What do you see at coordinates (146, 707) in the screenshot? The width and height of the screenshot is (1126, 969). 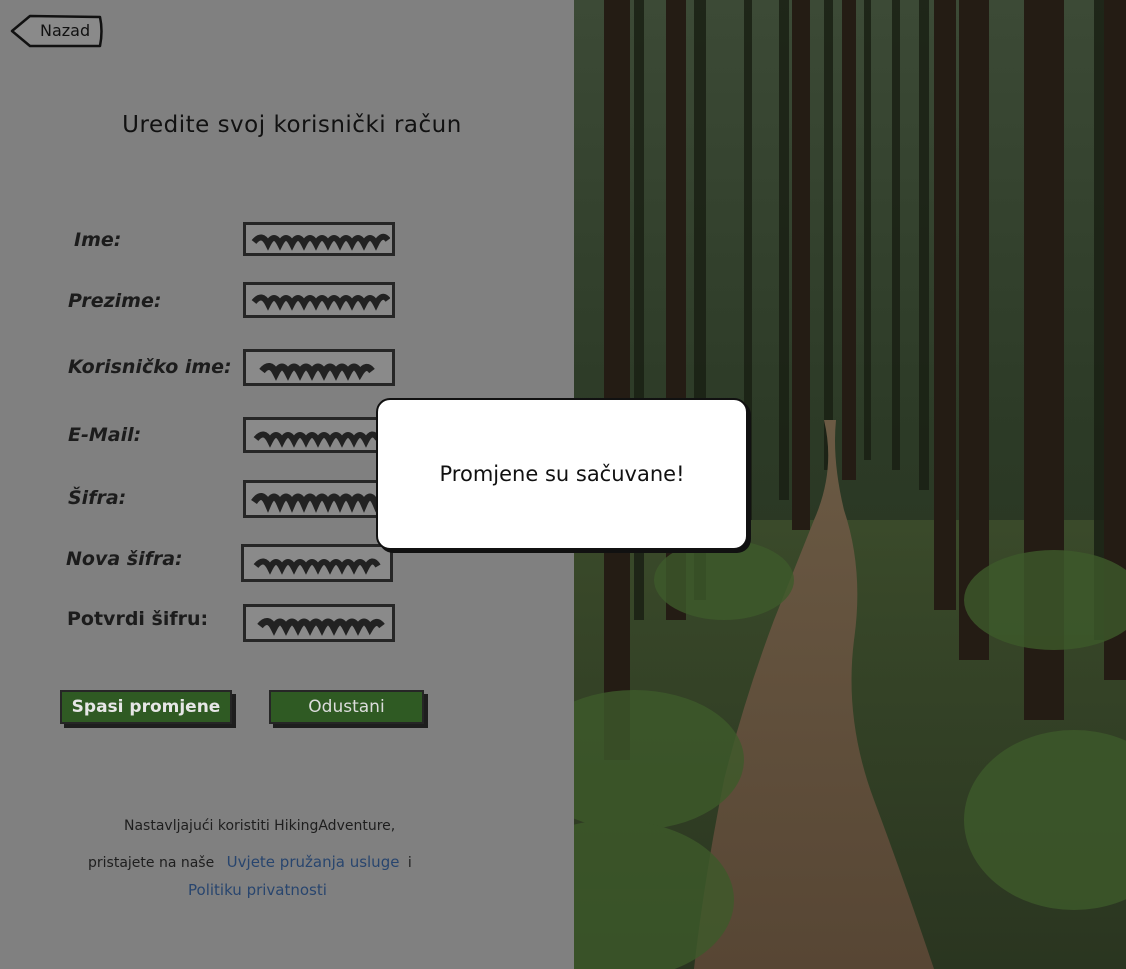 I see `save-button: Spasi promjene` at bounding box center [146, 707].